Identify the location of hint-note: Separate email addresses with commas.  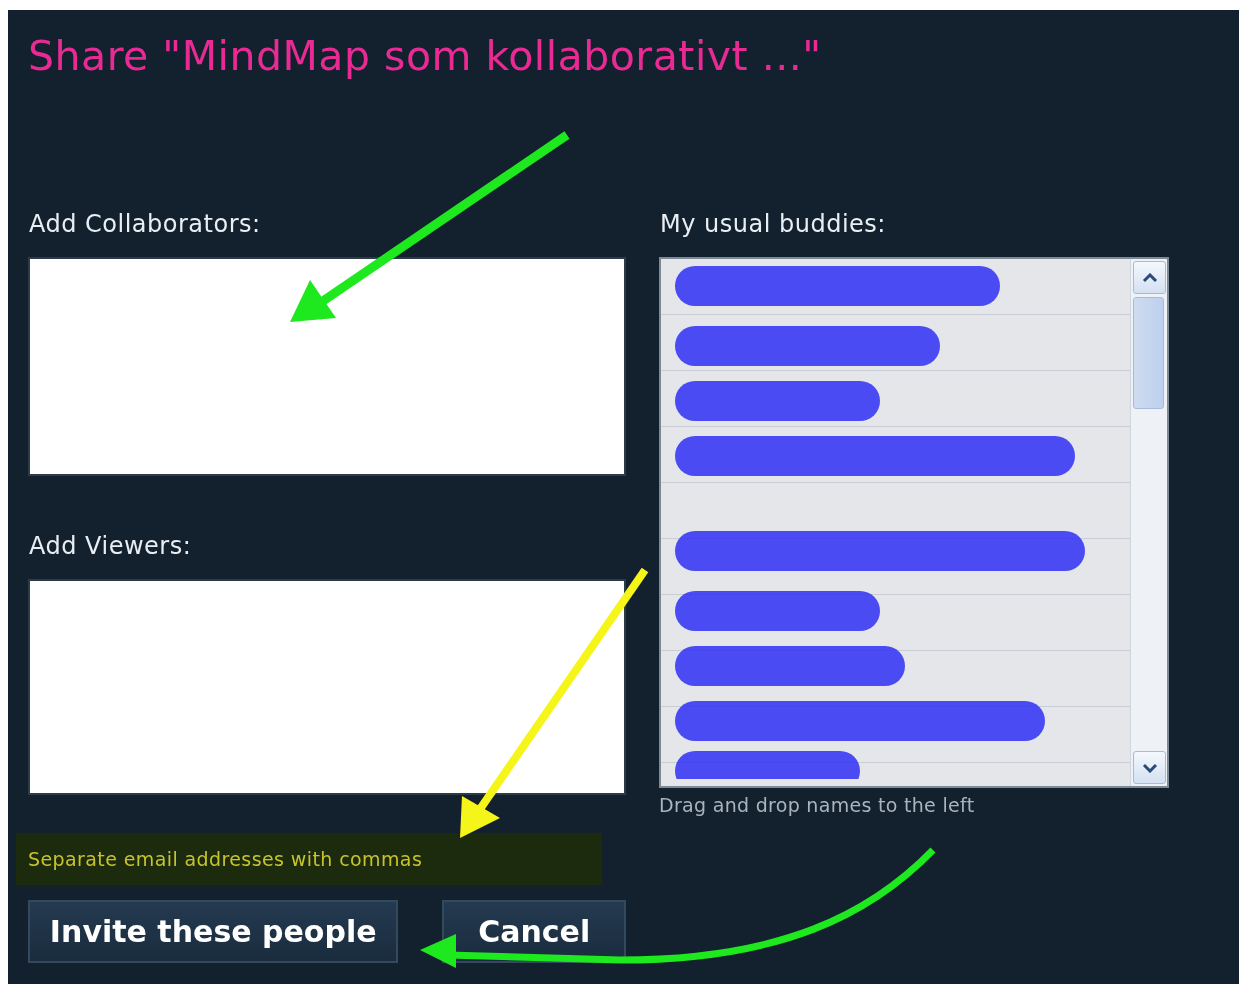
(309, 859).